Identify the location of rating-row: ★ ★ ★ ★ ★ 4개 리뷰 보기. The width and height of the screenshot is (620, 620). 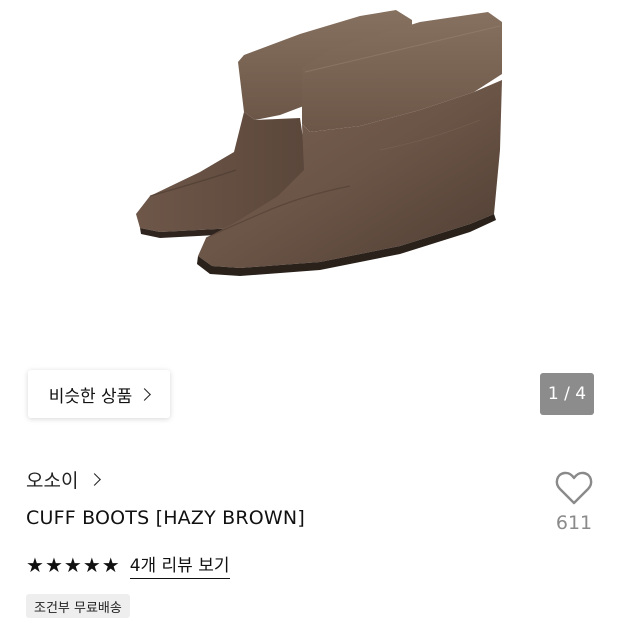
(128, 565).